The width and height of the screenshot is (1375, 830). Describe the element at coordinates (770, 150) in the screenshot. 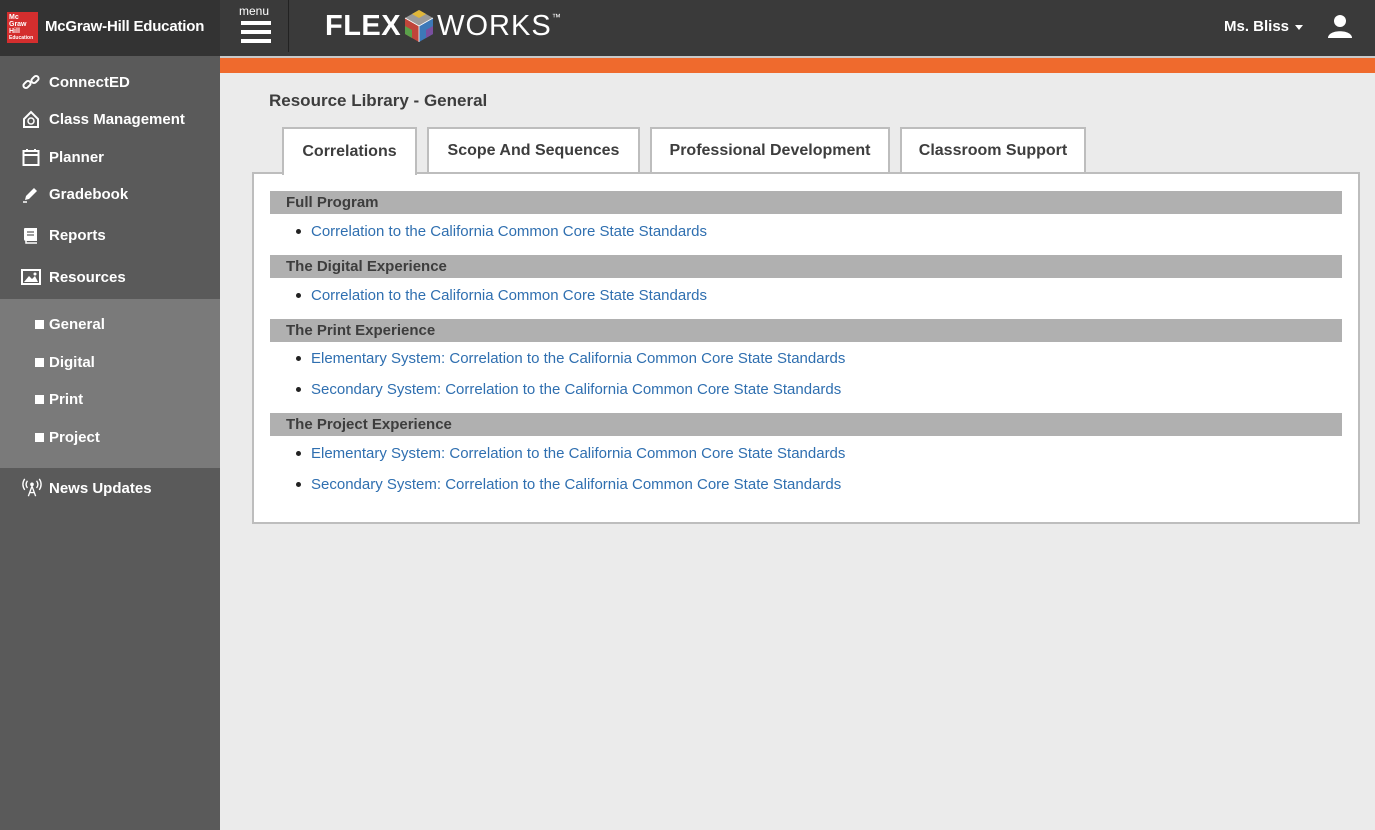

I see `tab-professional-development: Professional Development` at that location.